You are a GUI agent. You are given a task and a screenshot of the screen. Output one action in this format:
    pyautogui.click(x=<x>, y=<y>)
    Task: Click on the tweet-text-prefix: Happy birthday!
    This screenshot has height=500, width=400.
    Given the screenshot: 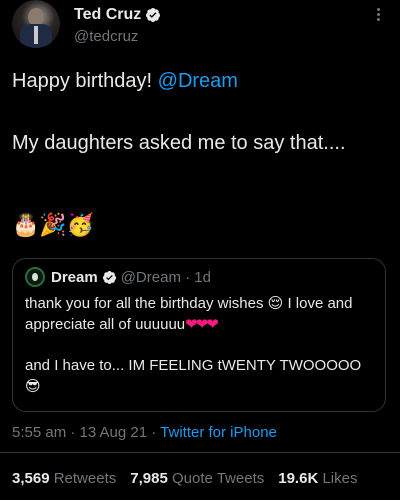 What is the action you would take?
    pyautogui.click(x=85, y=81)
    